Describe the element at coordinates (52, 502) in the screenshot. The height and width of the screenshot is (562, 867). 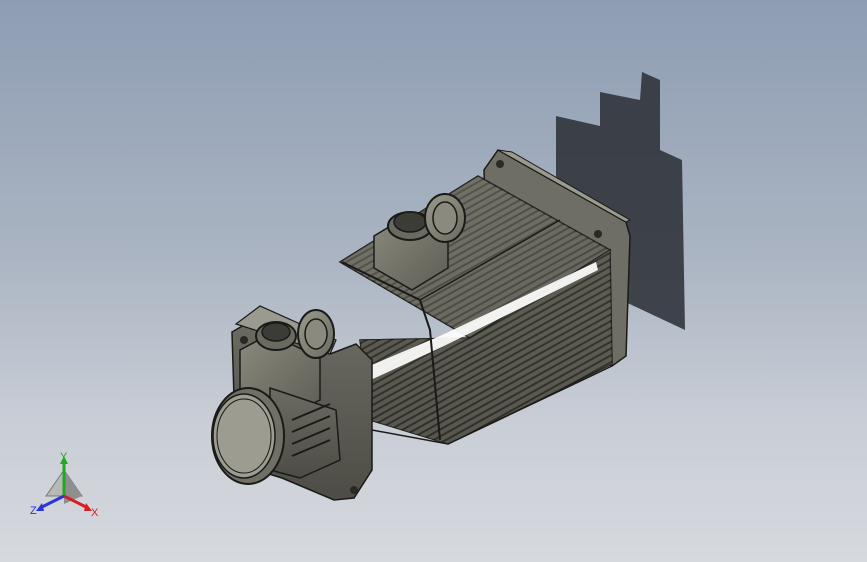
I see `z-axis` at that location.